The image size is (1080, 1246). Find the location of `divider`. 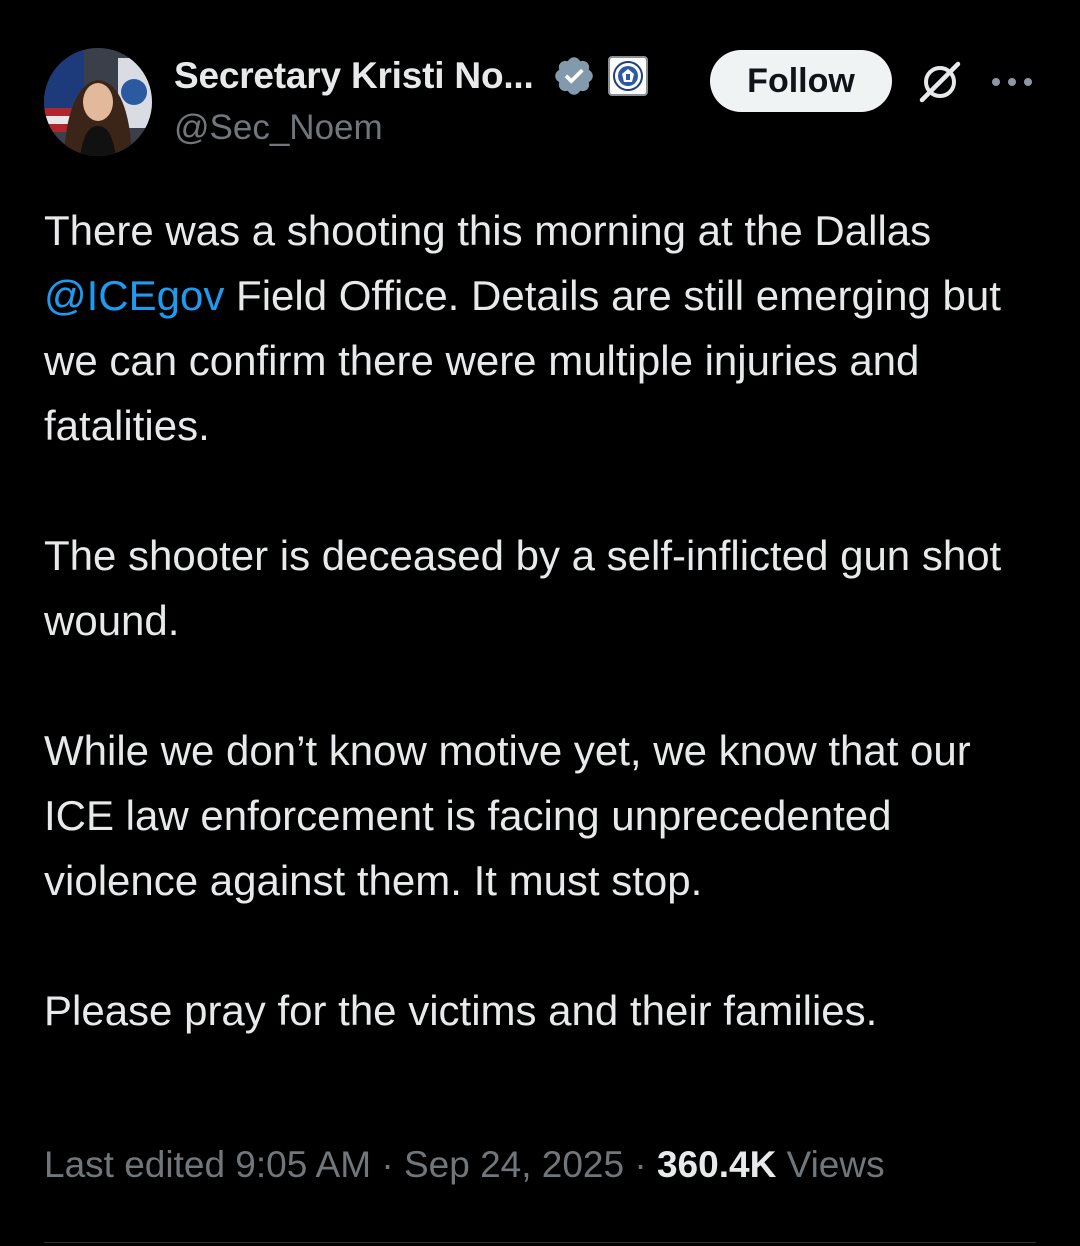

divider is located at coordinates (540, 1242).